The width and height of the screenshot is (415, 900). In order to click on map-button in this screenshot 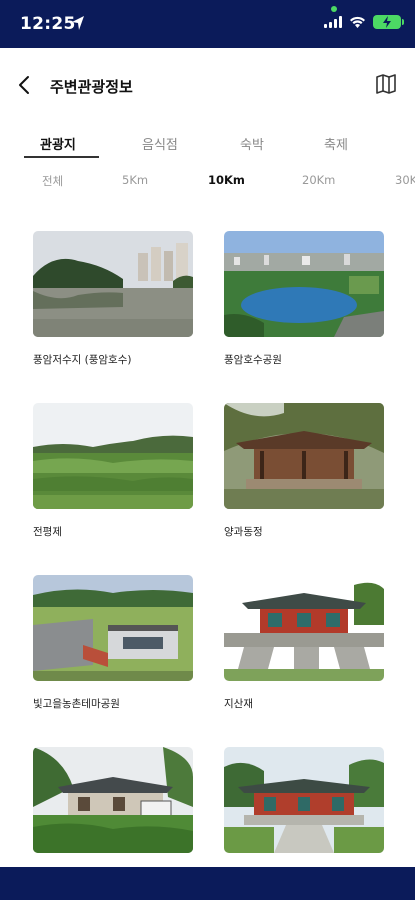, I will do `click(386, 84)`.